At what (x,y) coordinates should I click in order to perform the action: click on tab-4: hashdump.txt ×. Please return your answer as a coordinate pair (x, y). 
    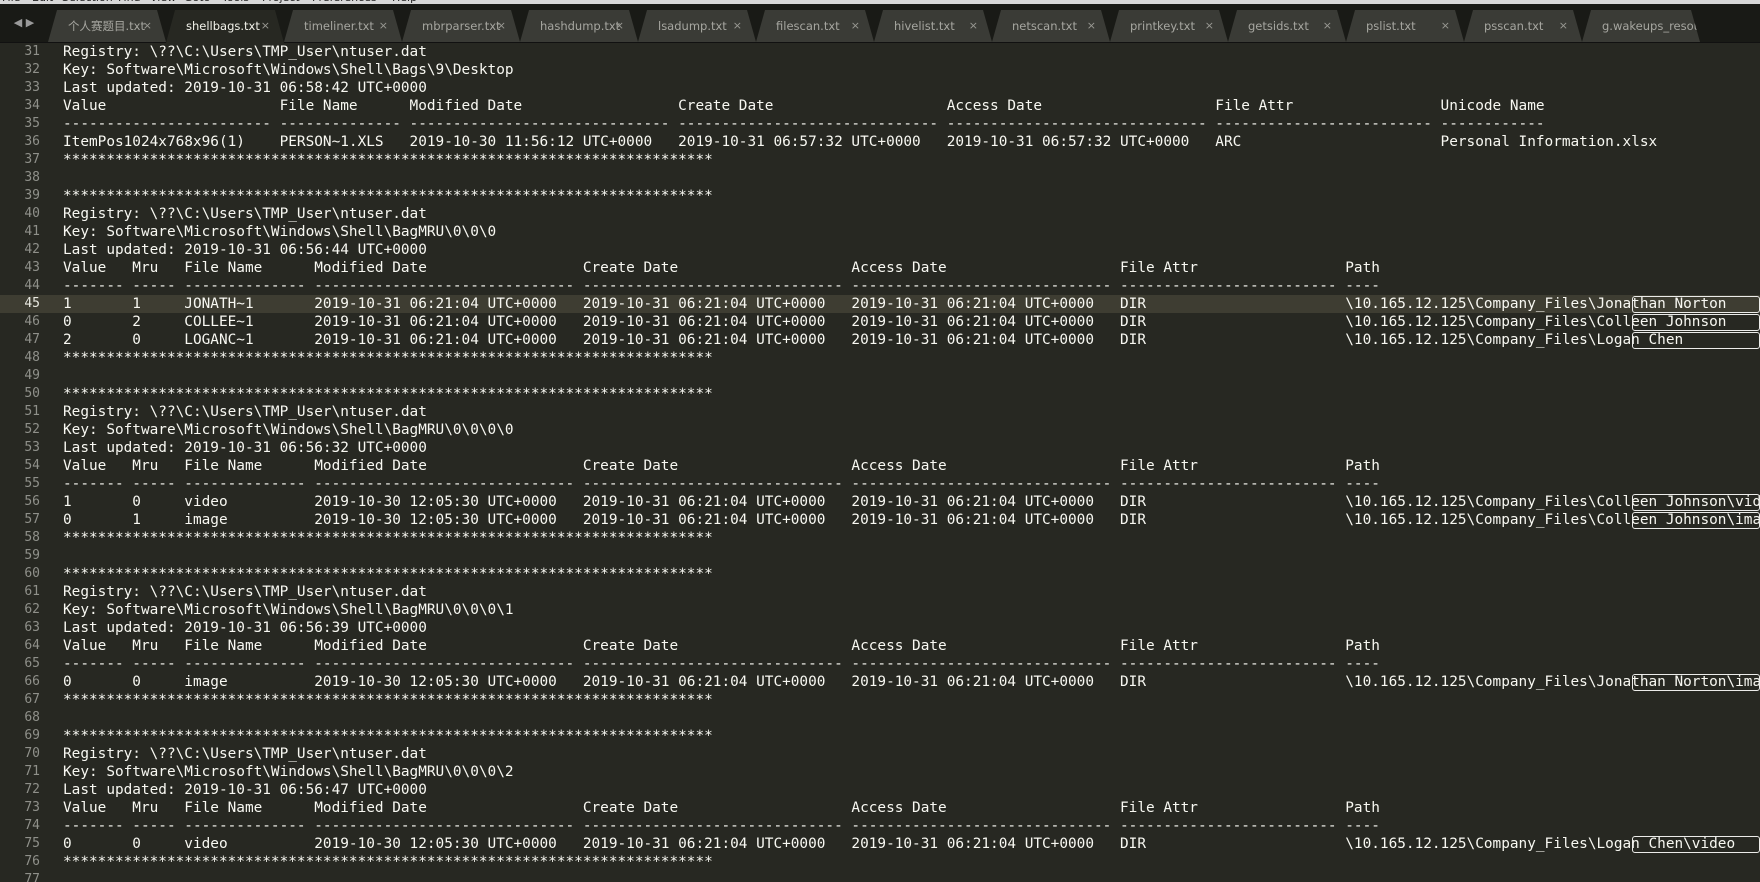
    Looking at the image, I should click on (579, 26).